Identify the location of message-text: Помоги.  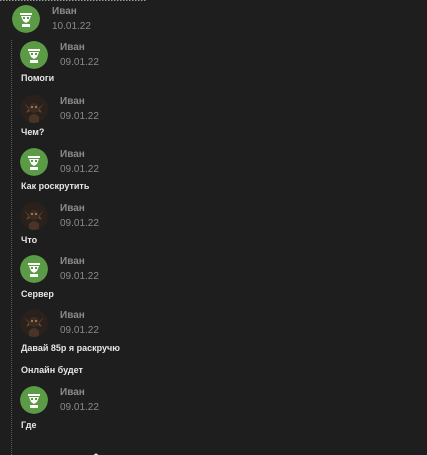
(38, 78).